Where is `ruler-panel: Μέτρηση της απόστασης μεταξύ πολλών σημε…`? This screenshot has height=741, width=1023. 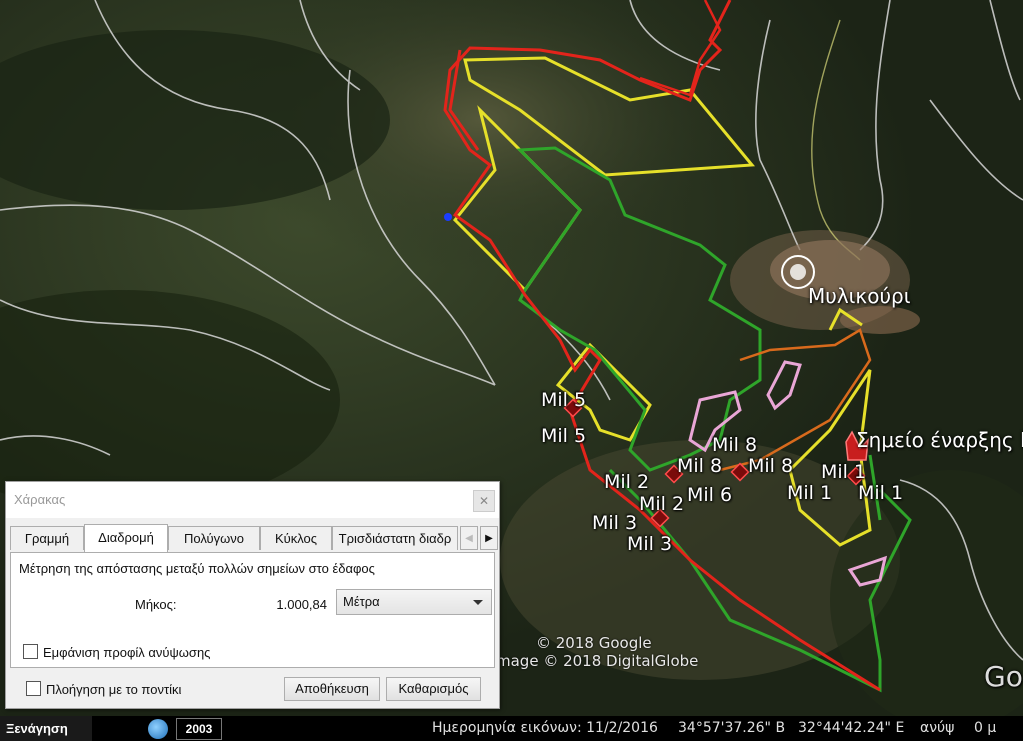
ruler-panel: Μέτρηση της απόστασης μεταξύ πολλών σημε… is located at coordinates (252, 610).